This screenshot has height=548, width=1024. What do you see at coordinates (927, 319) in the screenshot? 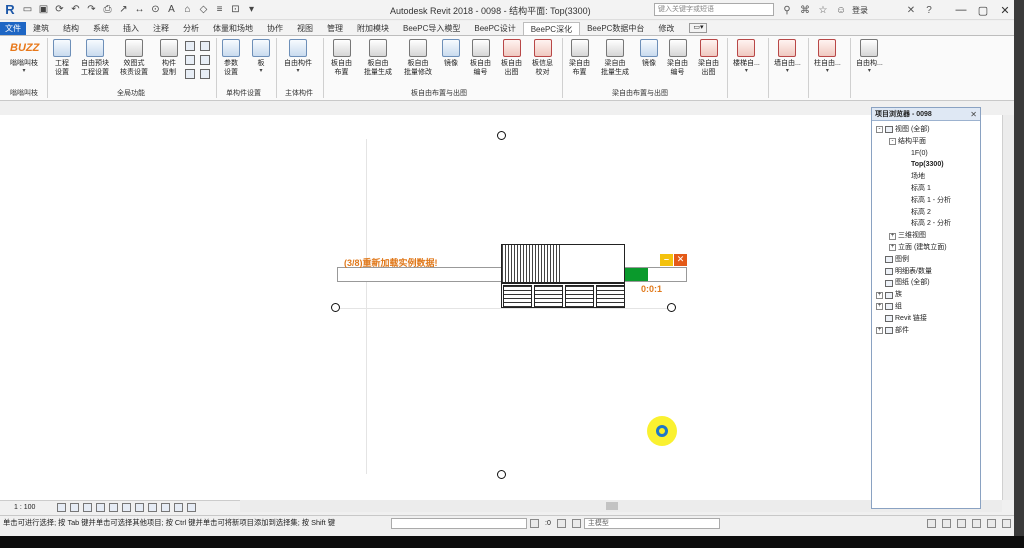
I see `browser-node: Revit 链接` at bounding box center [927, 319].